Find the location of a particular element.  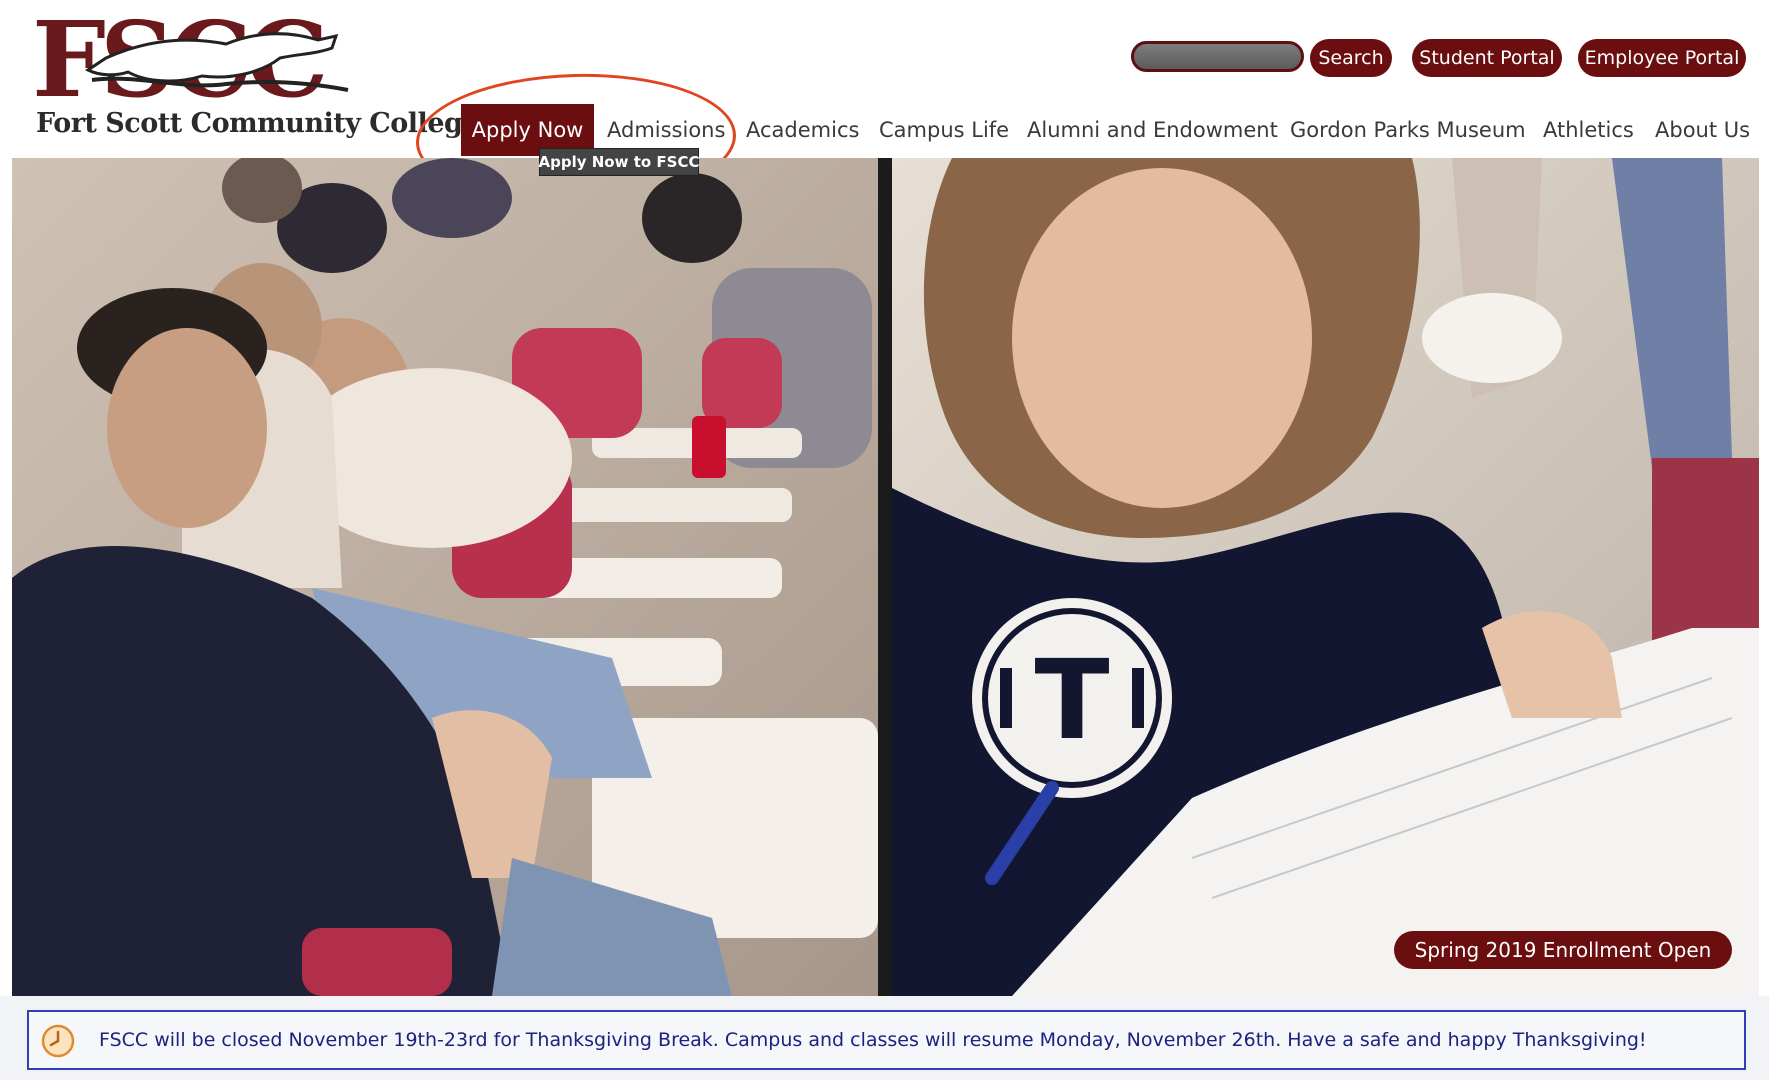

nav-item-gordon-parks-museum: Gordon Parks Museum is located at coordinates (1408, 130).